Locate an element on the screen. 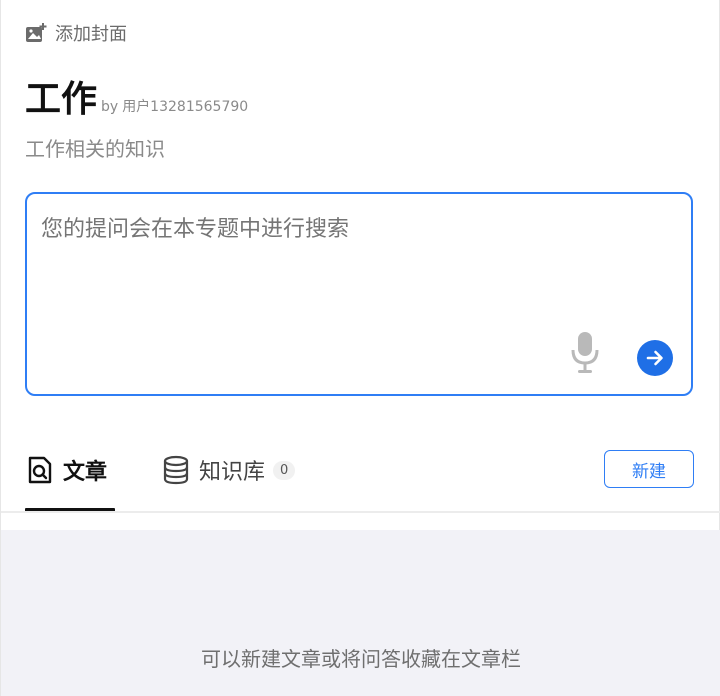  author-prefix: by is located at coordinates (110, 107).